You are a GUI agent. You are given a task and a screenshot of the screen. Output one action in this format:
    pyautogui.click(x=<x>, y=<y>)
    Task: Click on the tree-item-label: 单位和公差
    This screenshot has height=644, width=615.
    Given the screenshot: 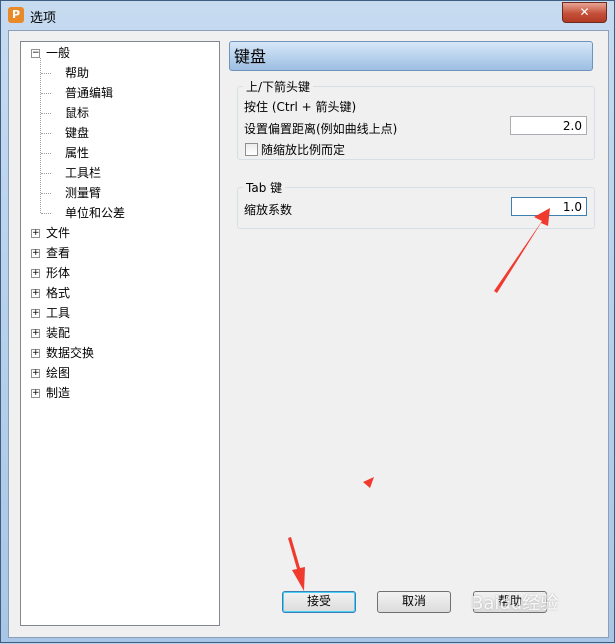 What is the action you would take?
    pyautogui.click(x=95, y=213)
    